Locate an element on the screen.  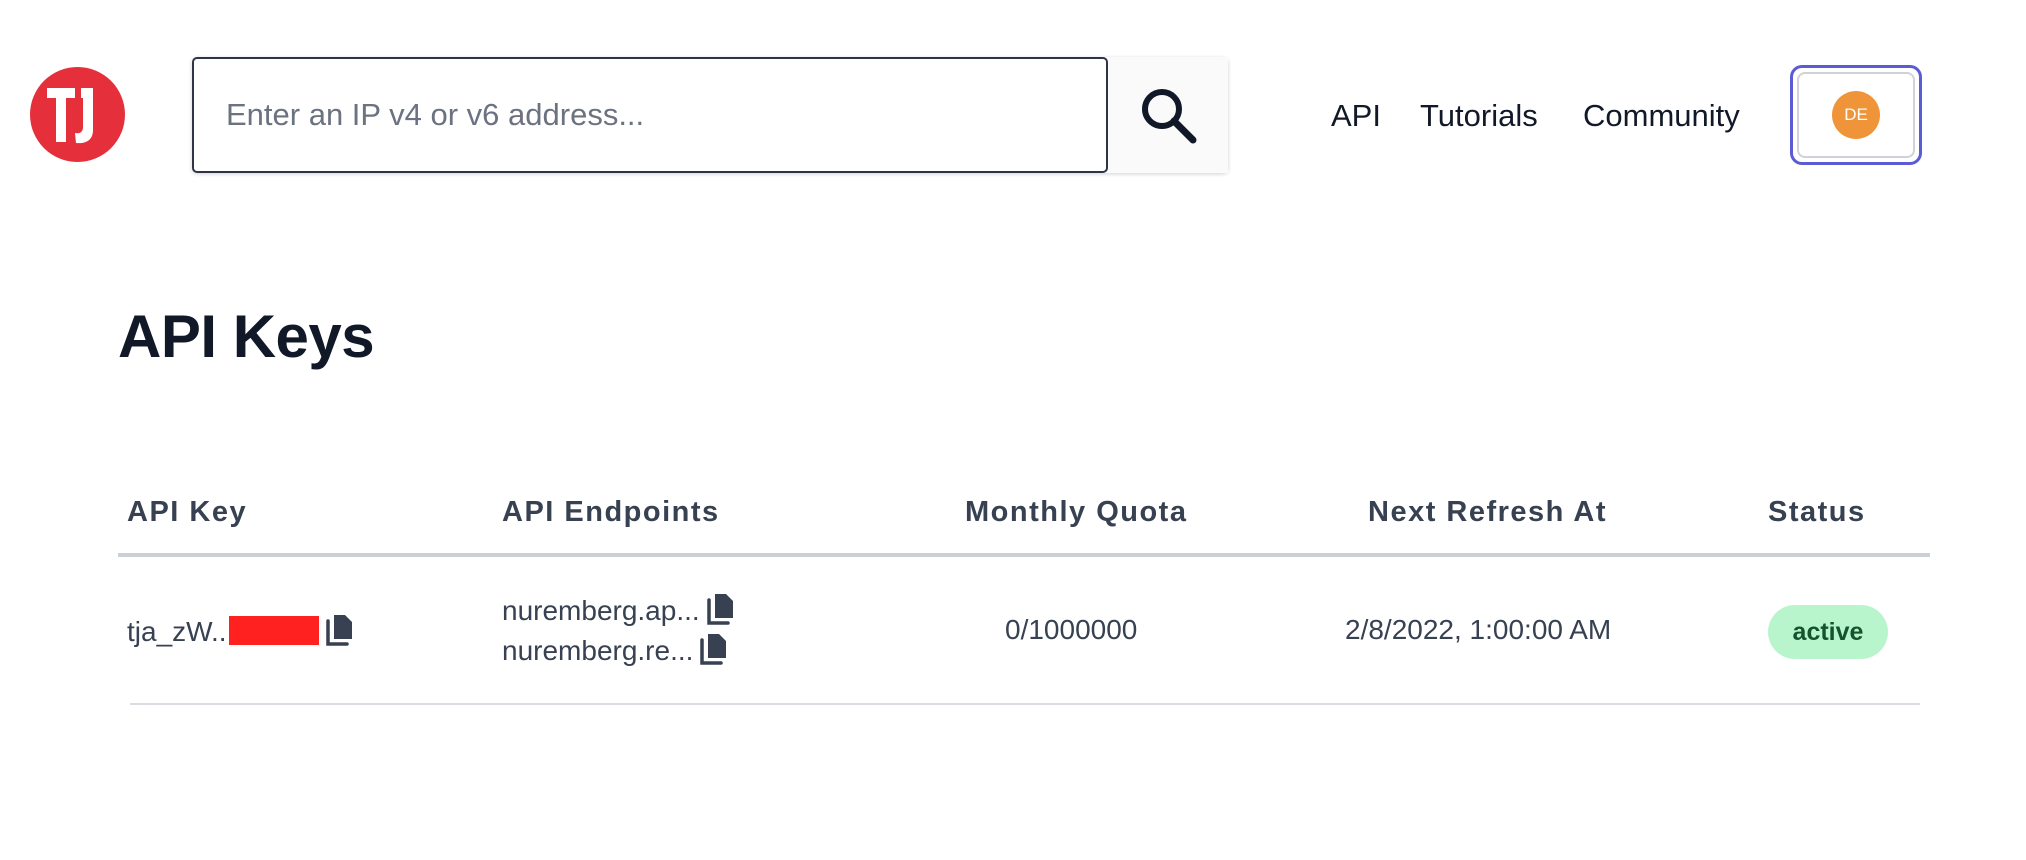
search-icon is located at coordinates (1169, 116).